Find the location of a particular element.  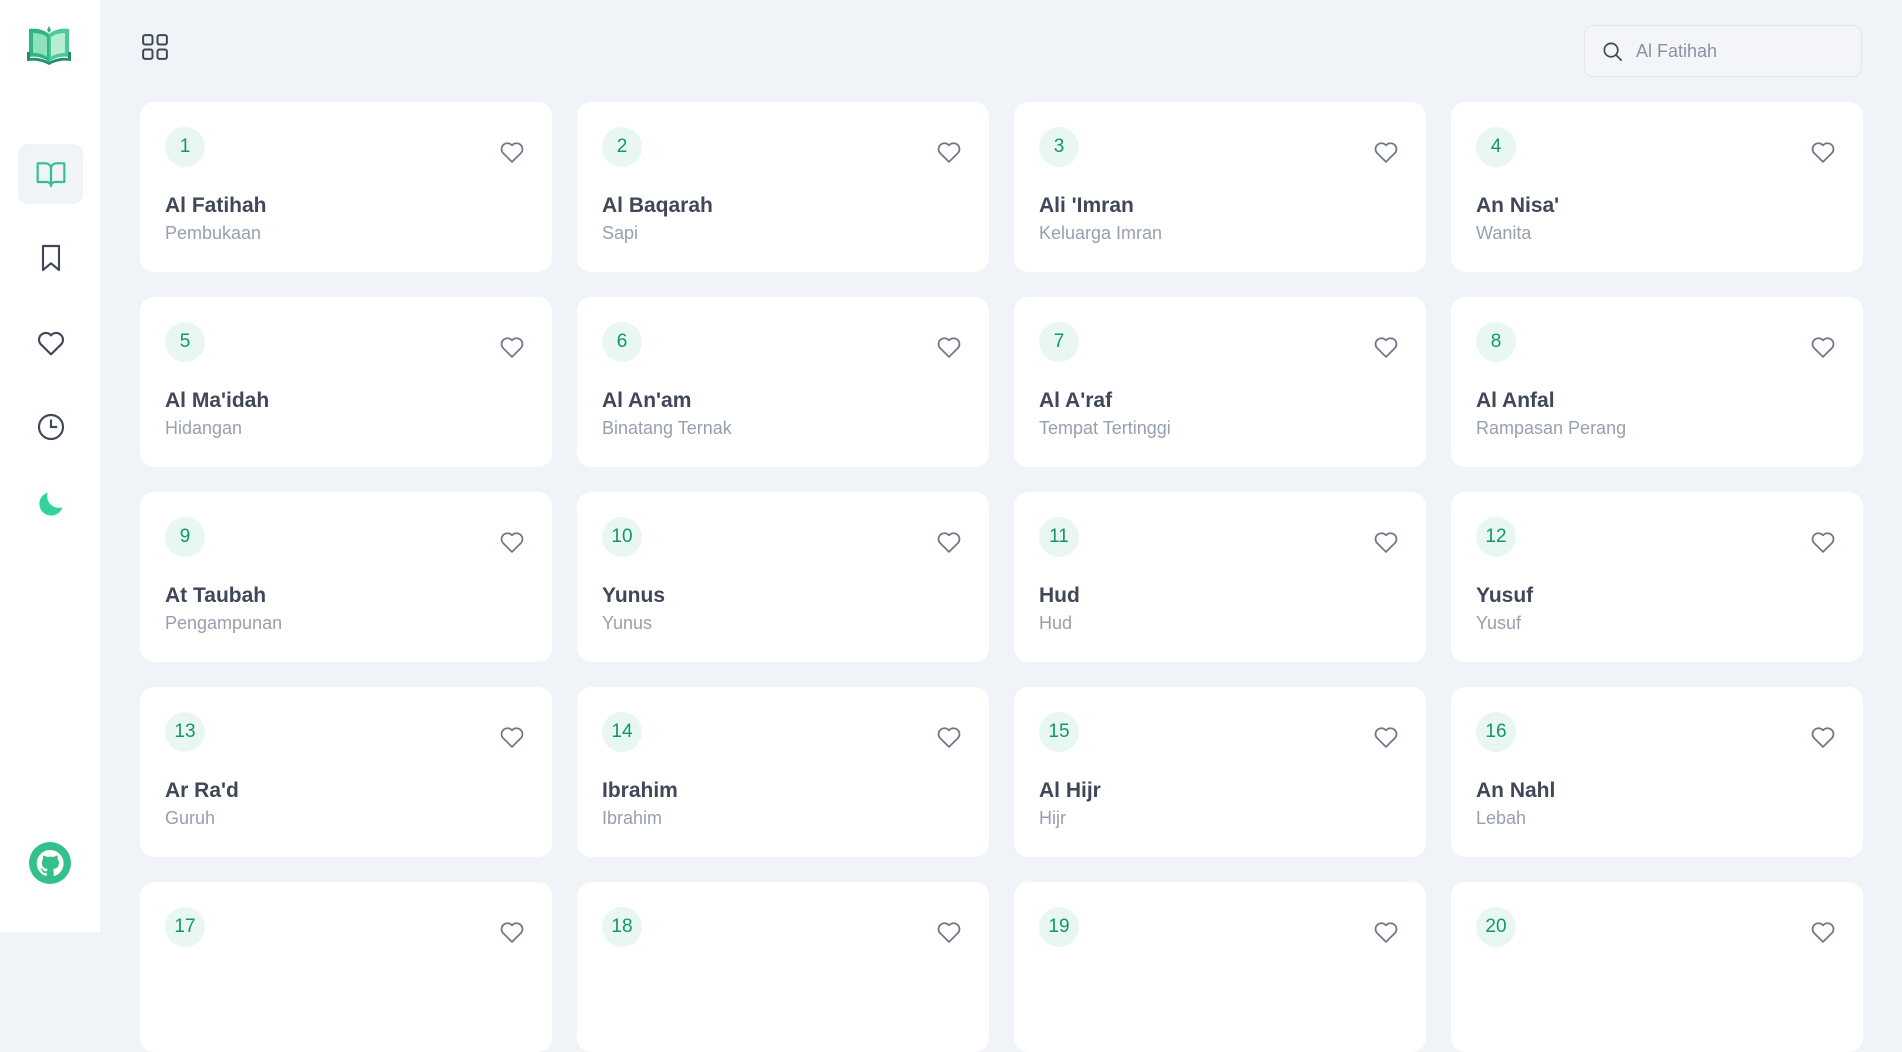

surah-meaning: Hidangan is located at coordinates (204, 428).